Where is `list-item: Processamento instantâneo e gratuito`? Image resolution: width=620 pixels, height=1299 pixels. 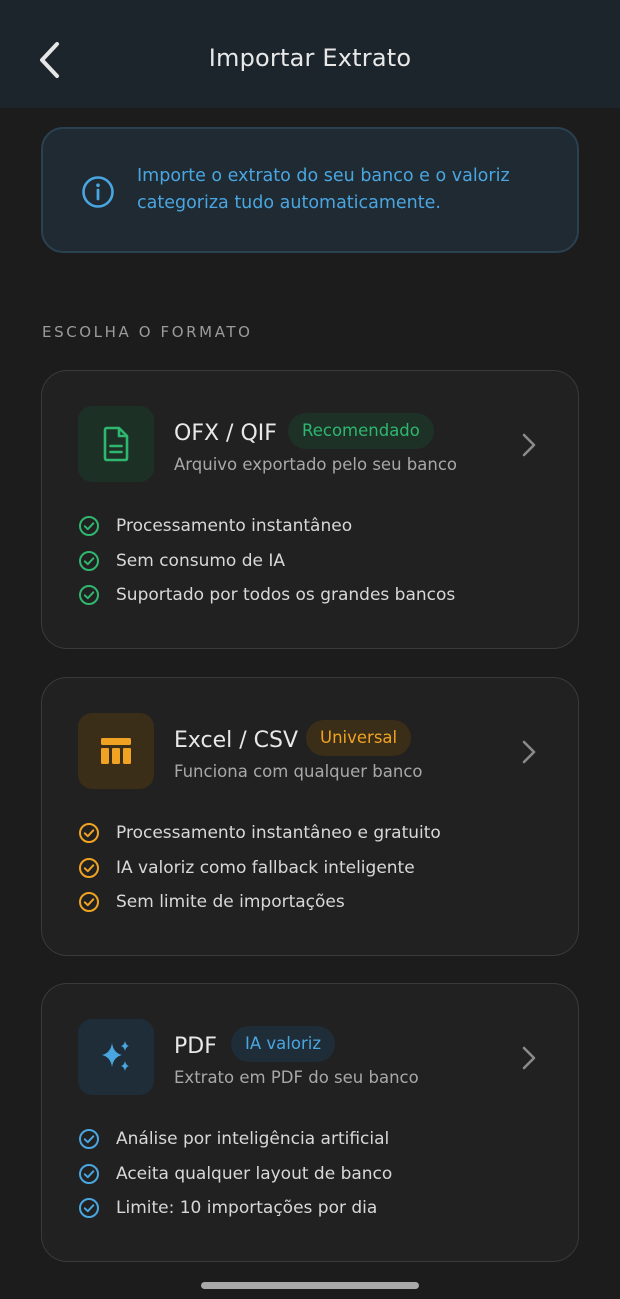
list-item: Processamento instantâneo e gratuito is located at coordinates (259, 833).